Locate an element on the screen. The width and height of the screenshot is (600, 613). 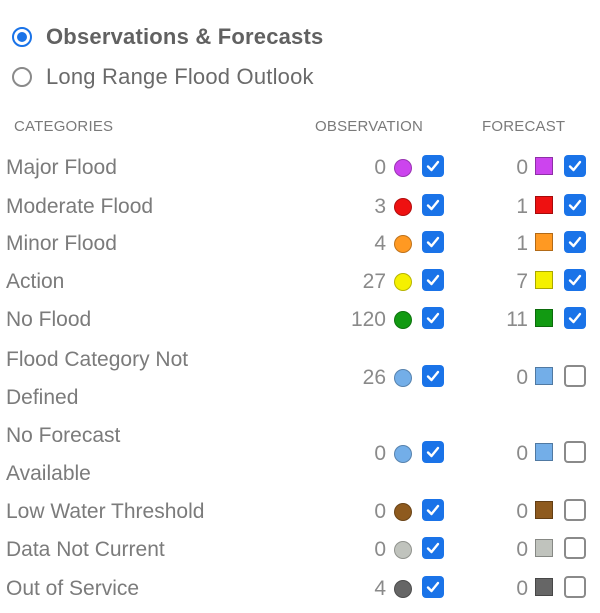
radio-long-range-flood-outlook: Long Range Flood Outlook is located at coordinates (163, 77).